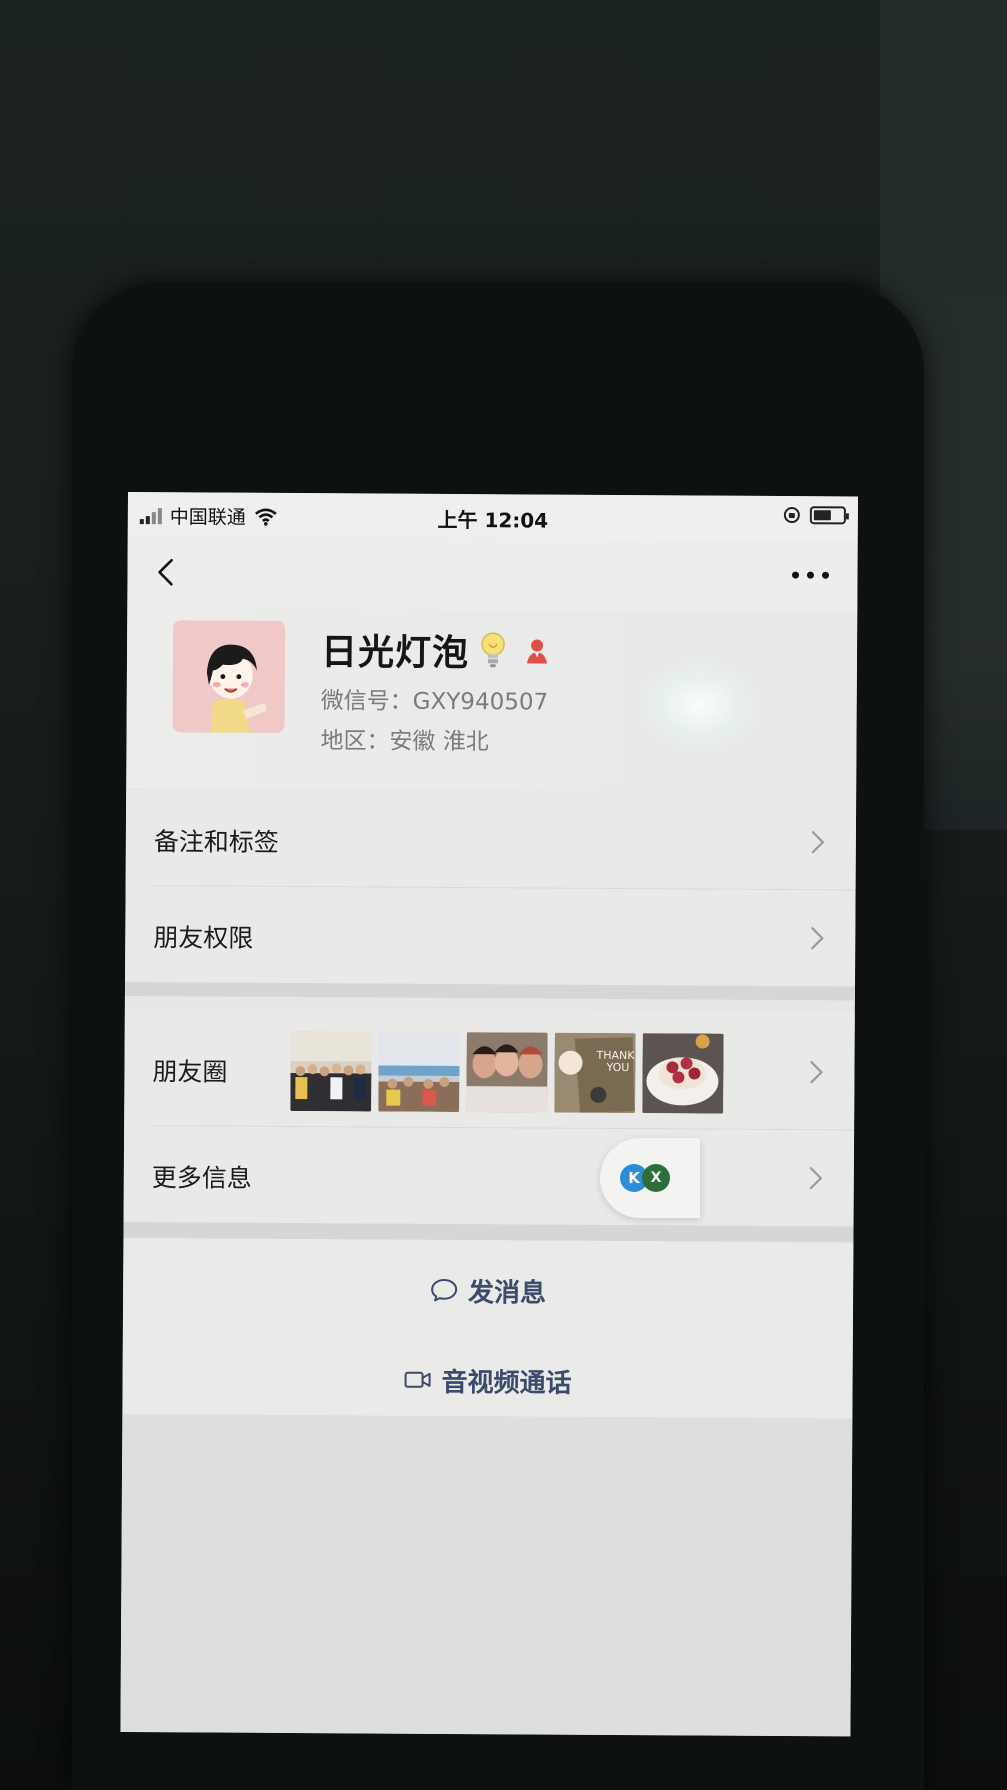 Image resolution: width=1007 pixels, height=1790 pixels. I want to click on video-call-label: 音视频通话, so click(506, 1383).